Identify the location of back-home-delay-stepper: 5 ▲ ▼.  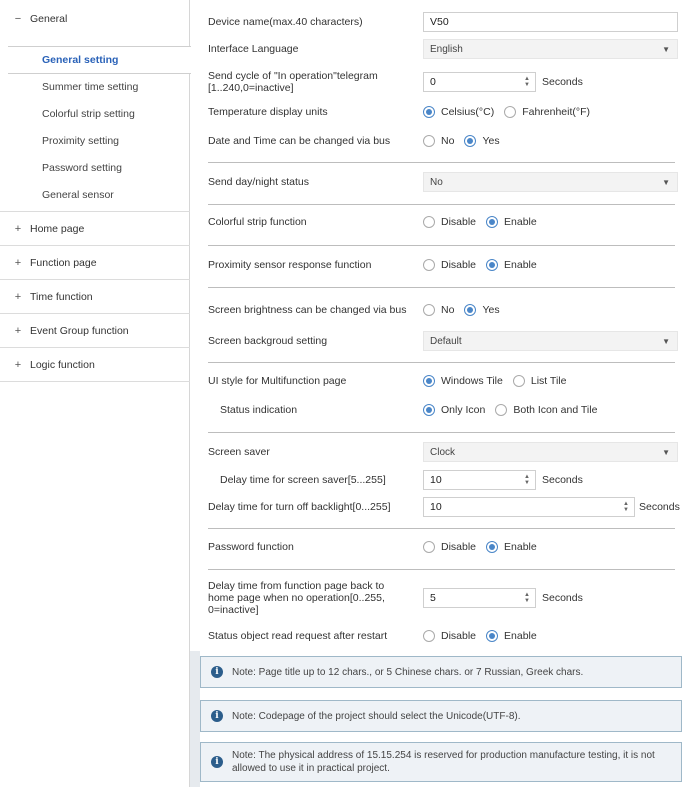
(479, 598).